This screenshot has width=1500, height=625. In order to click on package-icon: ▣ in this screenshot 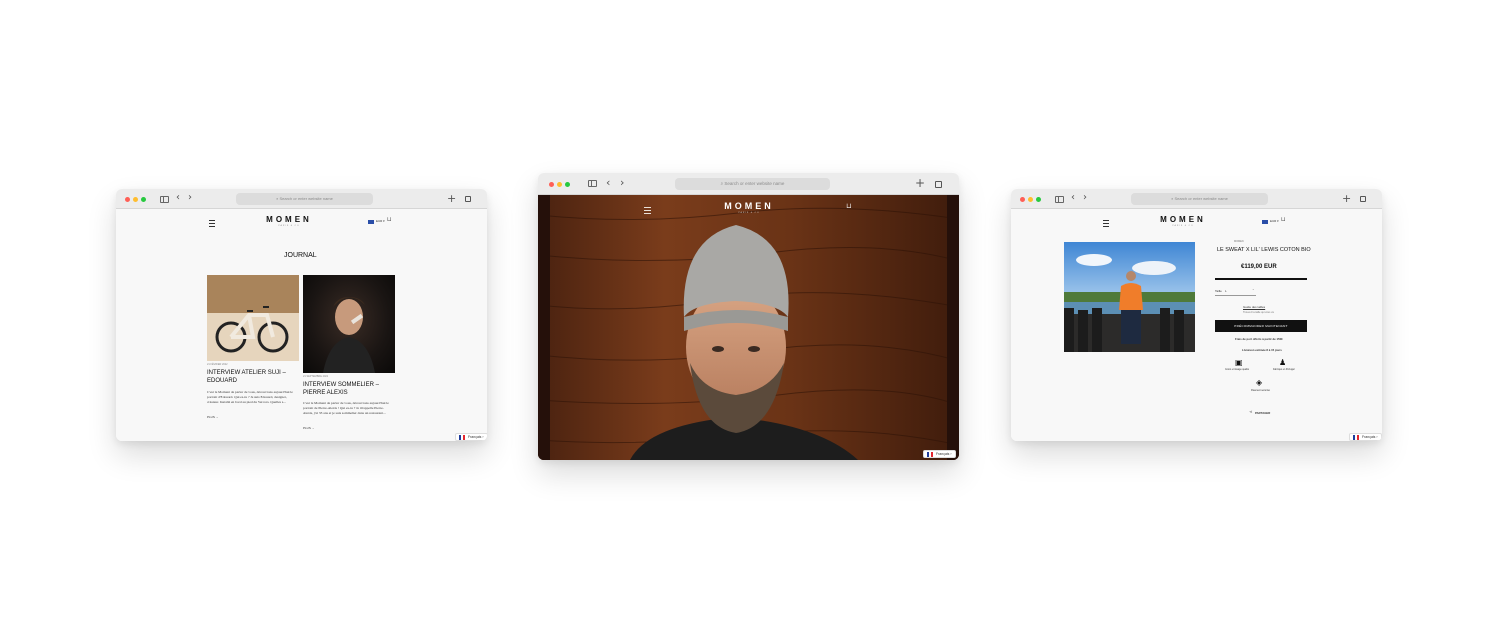, I will do `click(1239, 362)`.